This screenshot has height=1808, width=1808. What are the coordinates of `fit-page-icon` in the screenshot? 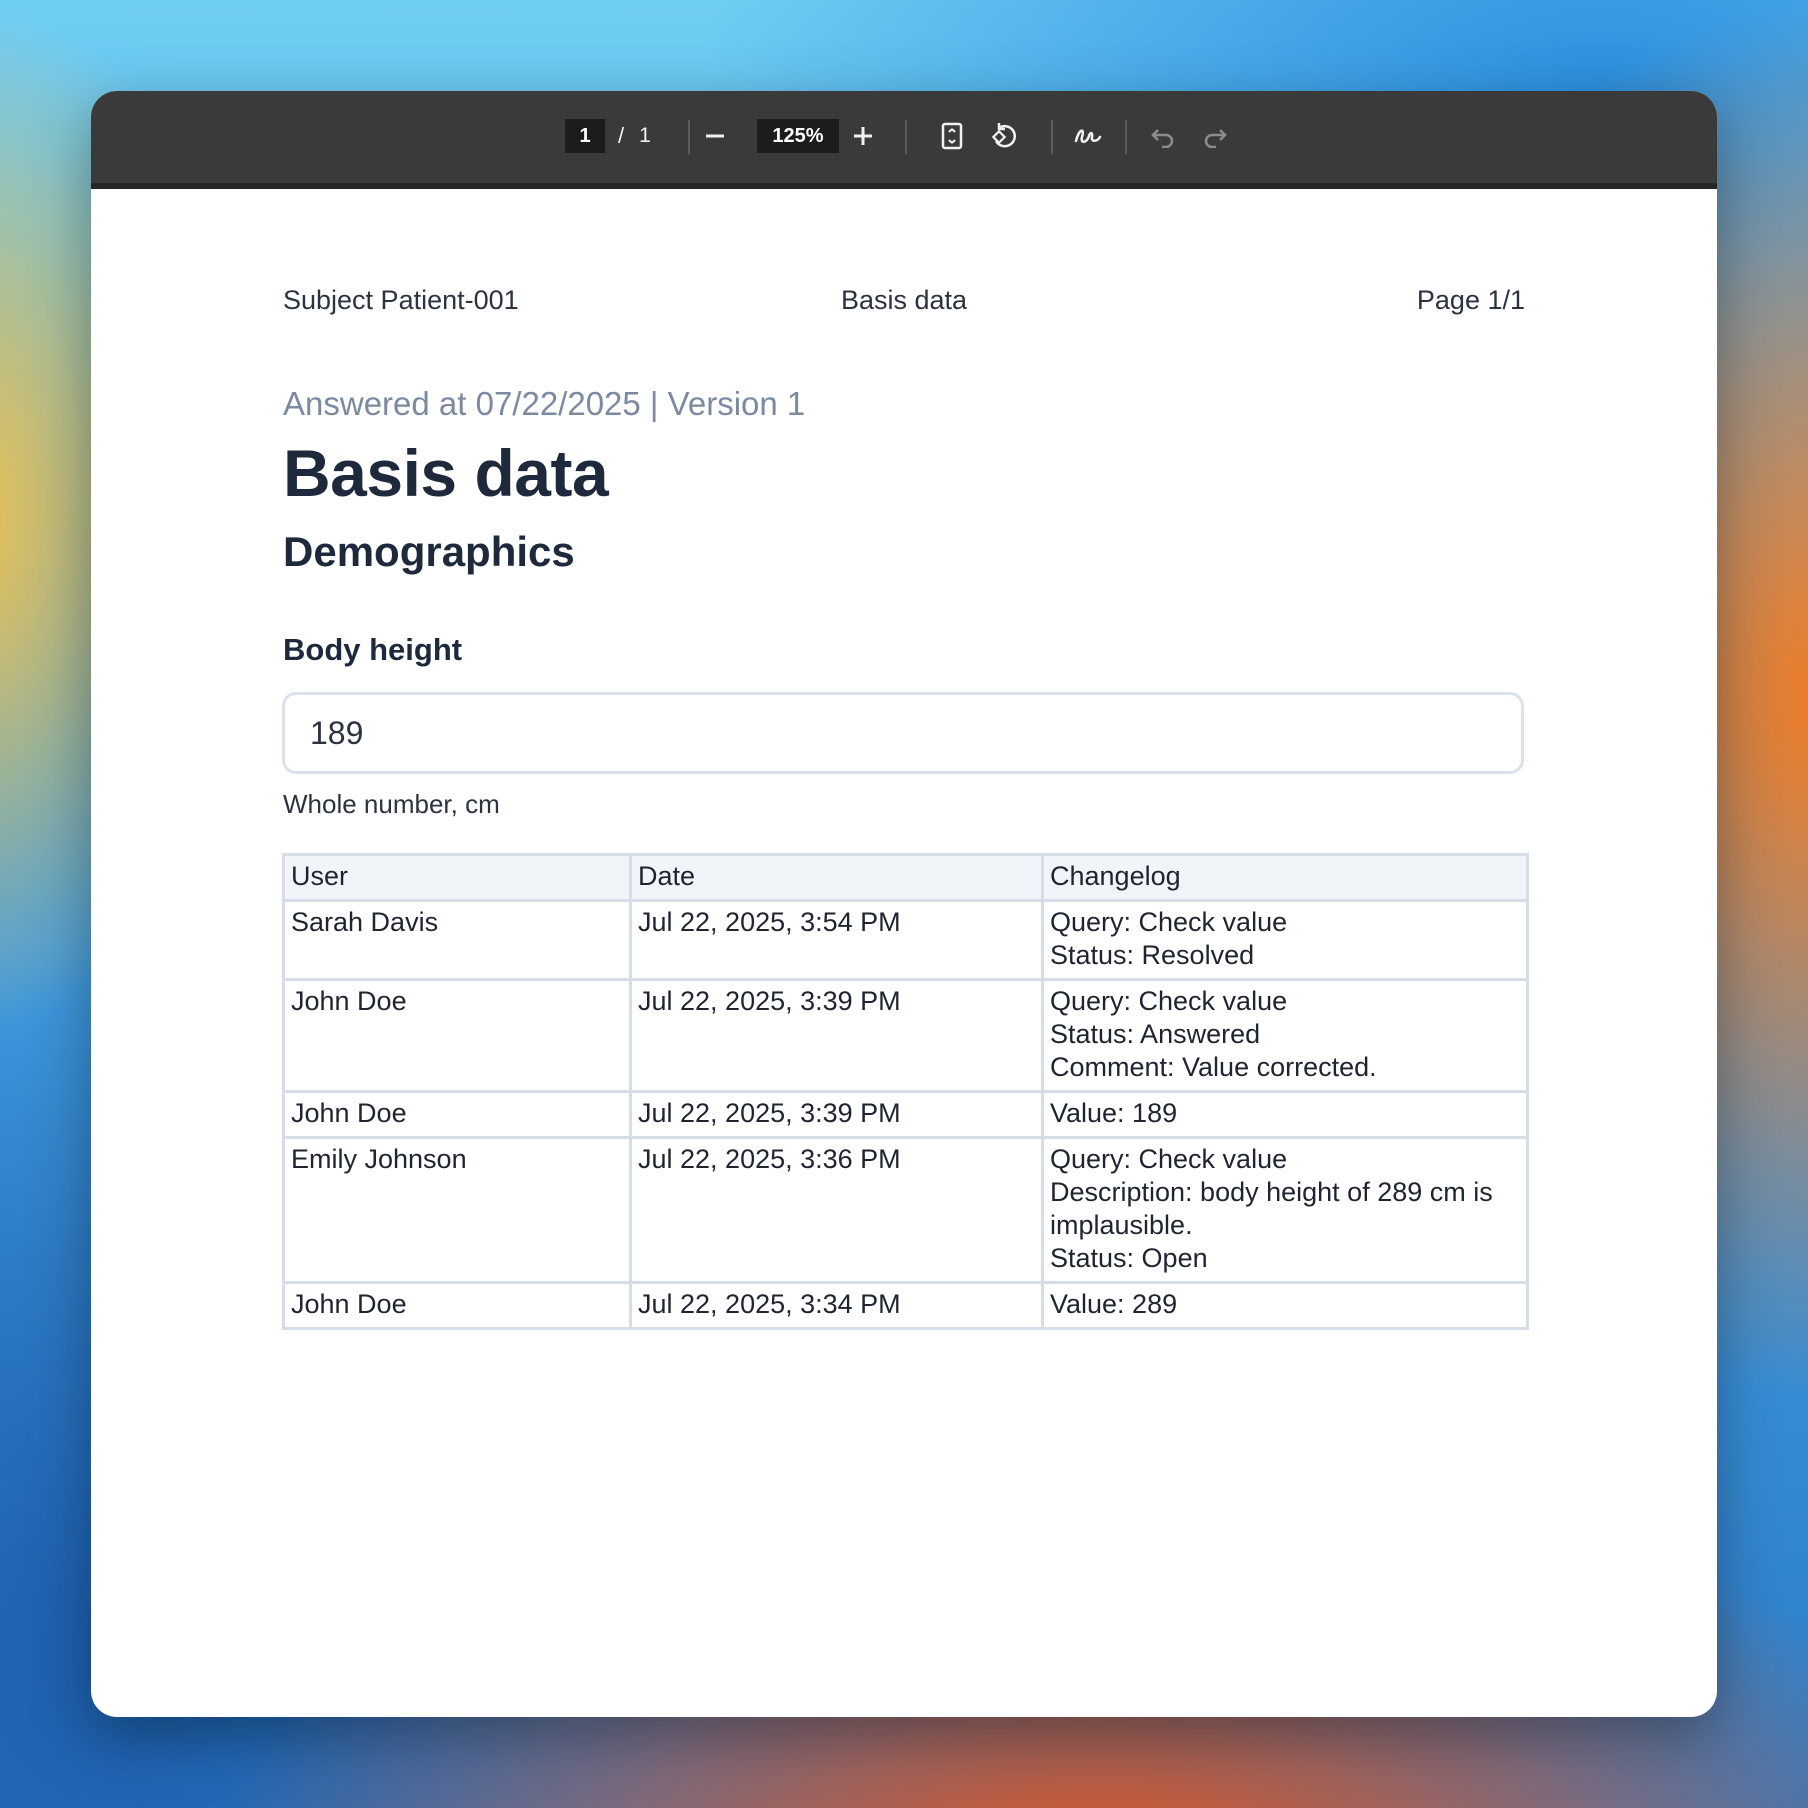 It's located at (952, 136).